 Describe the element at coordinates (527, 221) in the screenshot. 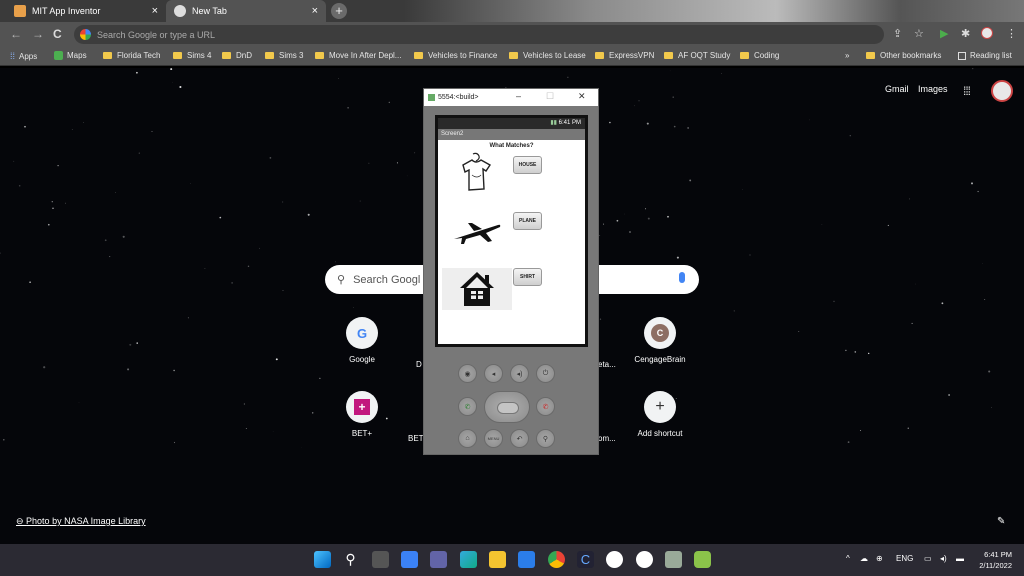

I see `plane-button: PLANE` at that location.